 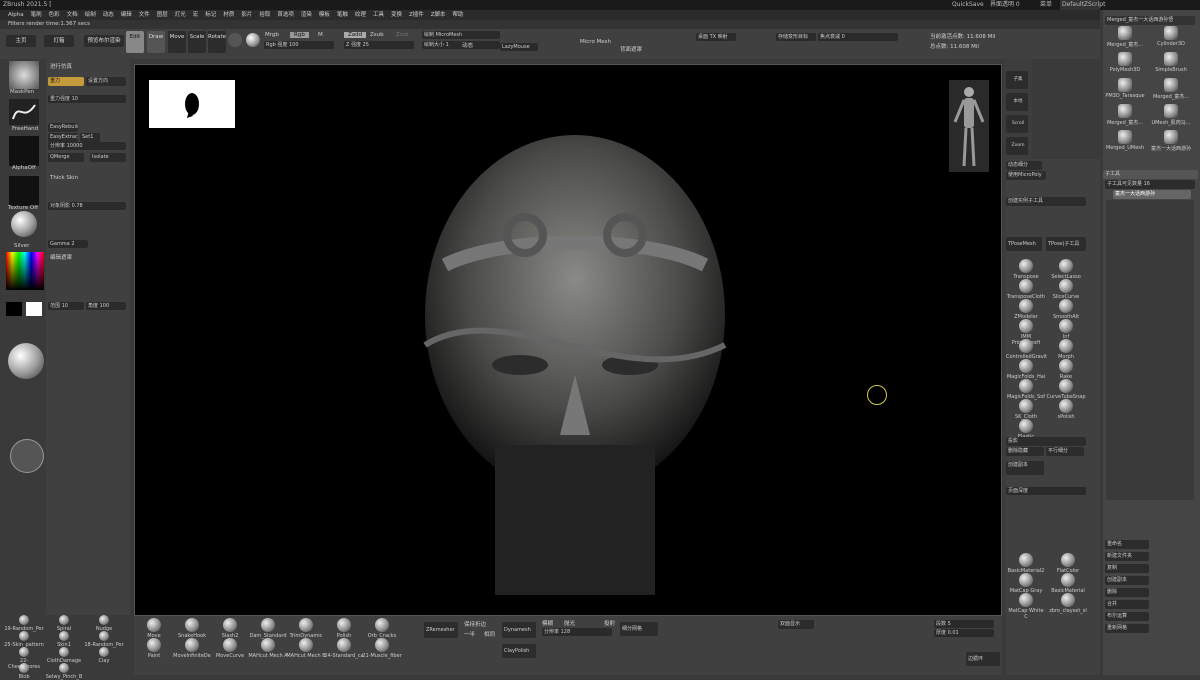 What do you see at coordinates (458, 15) in the screenshot?
I see `menu-item: 帮助` at bounding box center [458, 15].